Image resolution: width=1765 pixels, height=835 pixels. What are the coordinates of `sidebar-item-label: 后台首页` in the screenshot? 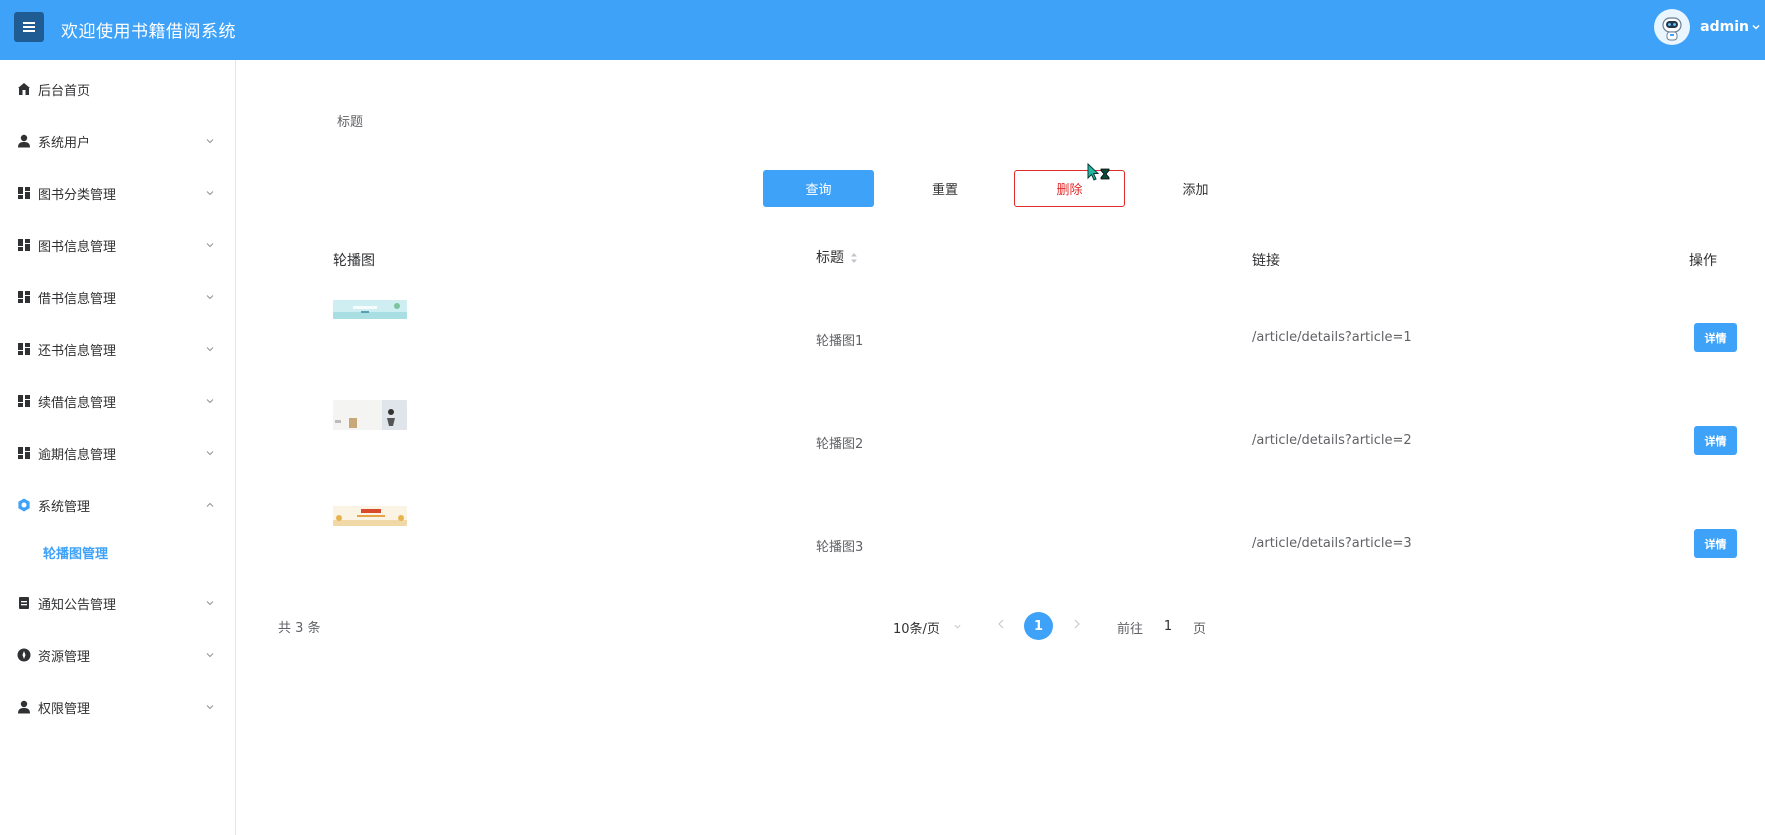 It's located at (64, 91).